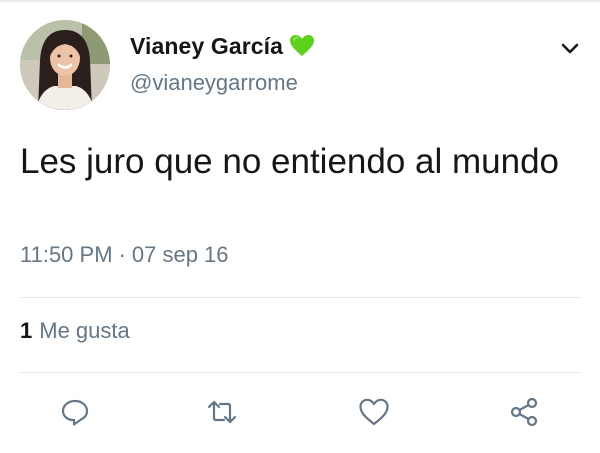 The height and width of the screenshot is (453, 600). I want to click on tweet-date: 07 sep 16, so click(180, 254).